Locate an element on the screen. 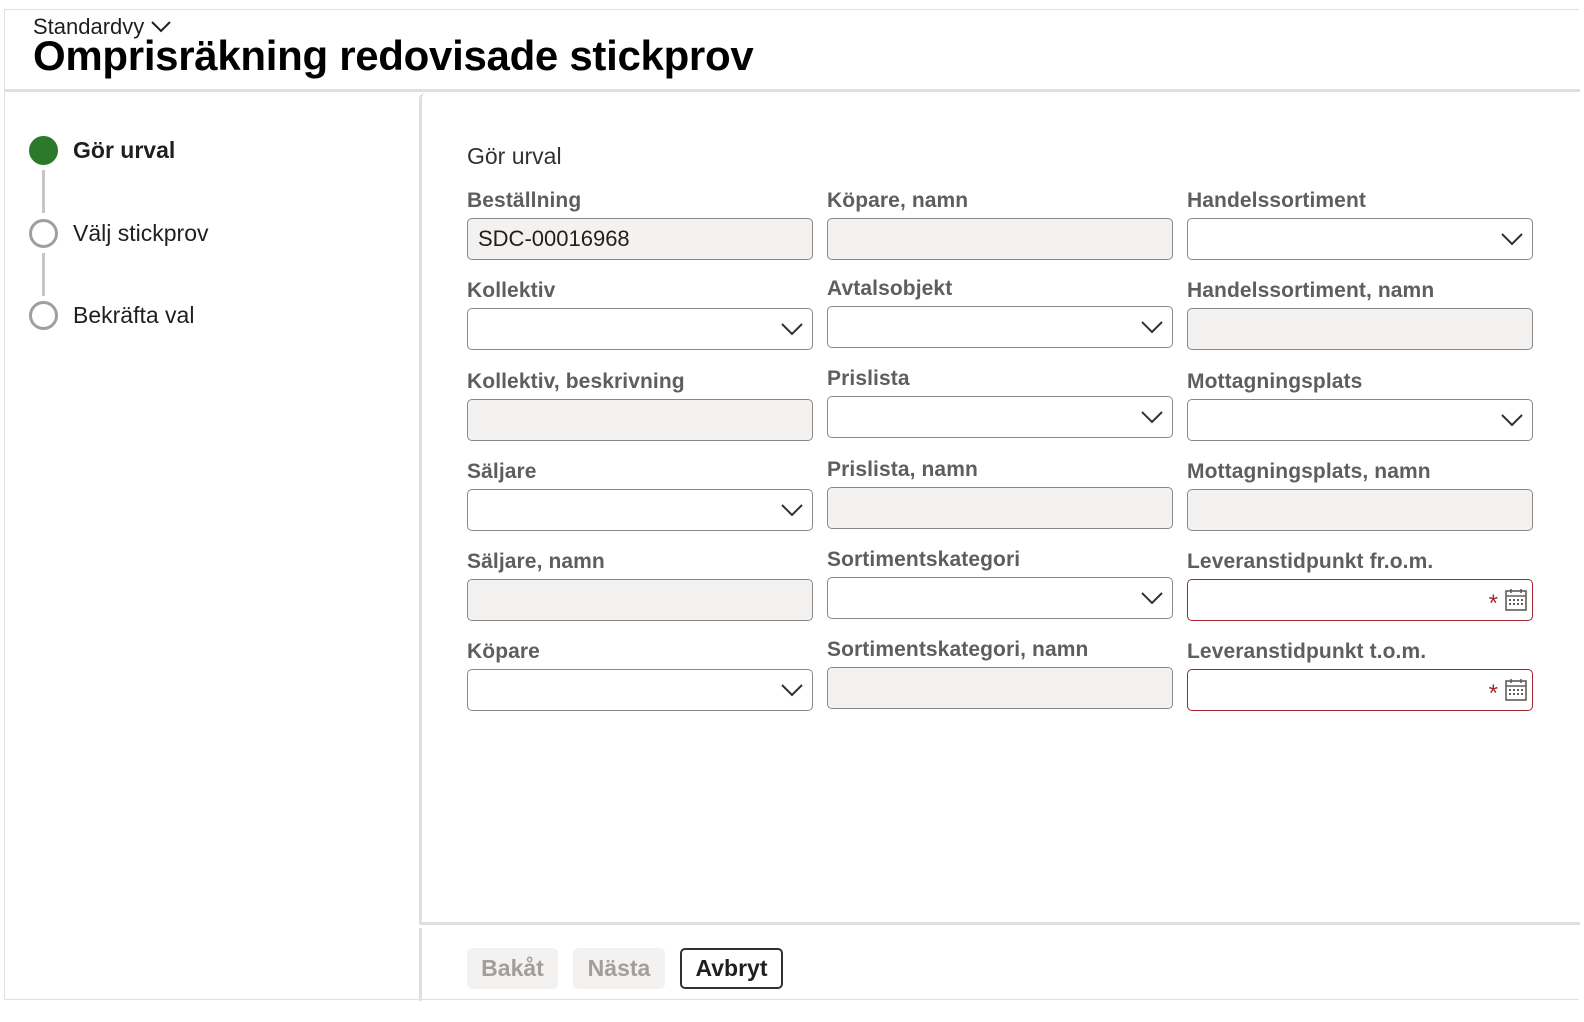 The image size is (1584, 1022). field-leverans-from: Leveranstidpunkt fr.o.m. * is located at coordinates (1360, 585).